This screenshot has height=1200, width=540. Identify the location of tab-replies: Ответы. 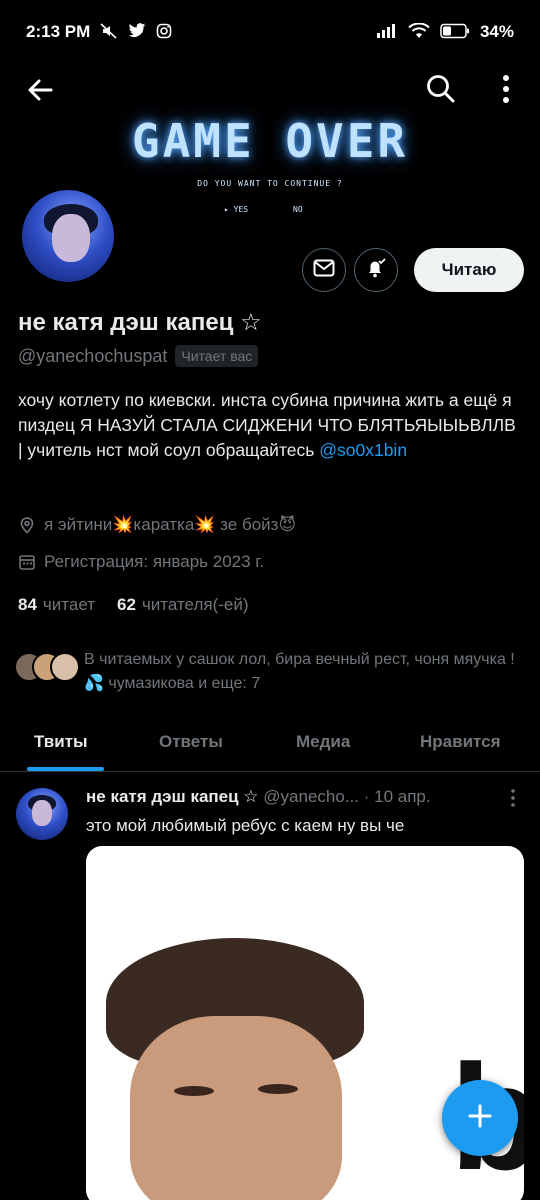
(191, 742).